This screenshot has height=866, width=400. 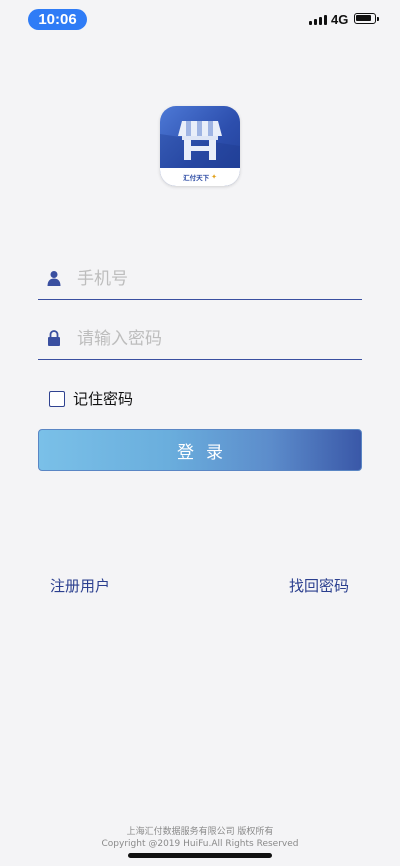 I want to click on status-time: 10:06, so click(x=57, y=19).